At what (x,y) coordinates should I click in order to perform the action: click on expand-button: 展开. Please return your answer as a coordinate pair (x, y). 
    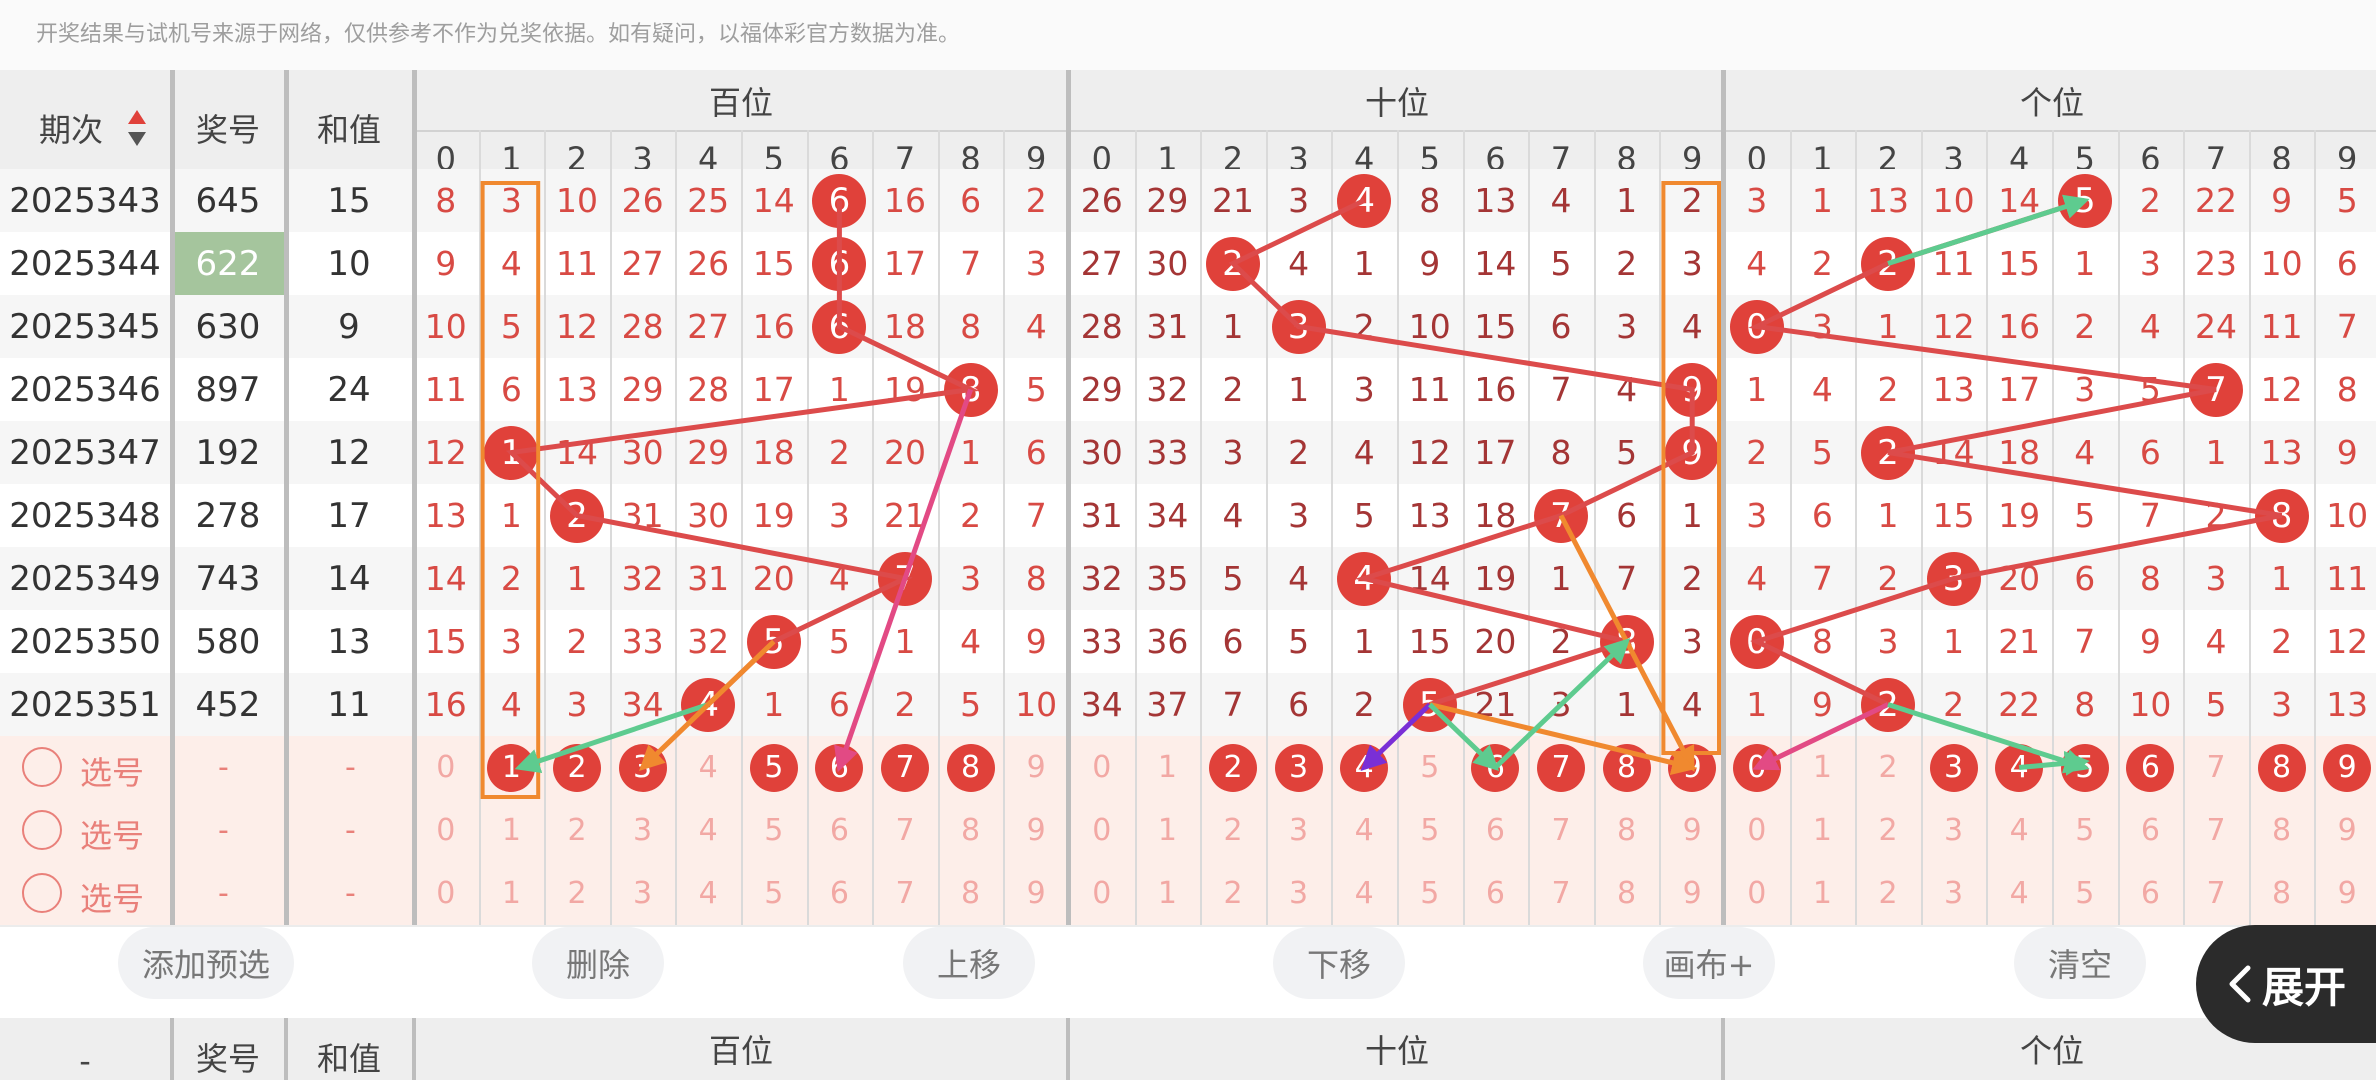
    Looking at the image, I should click on (2286, 984).